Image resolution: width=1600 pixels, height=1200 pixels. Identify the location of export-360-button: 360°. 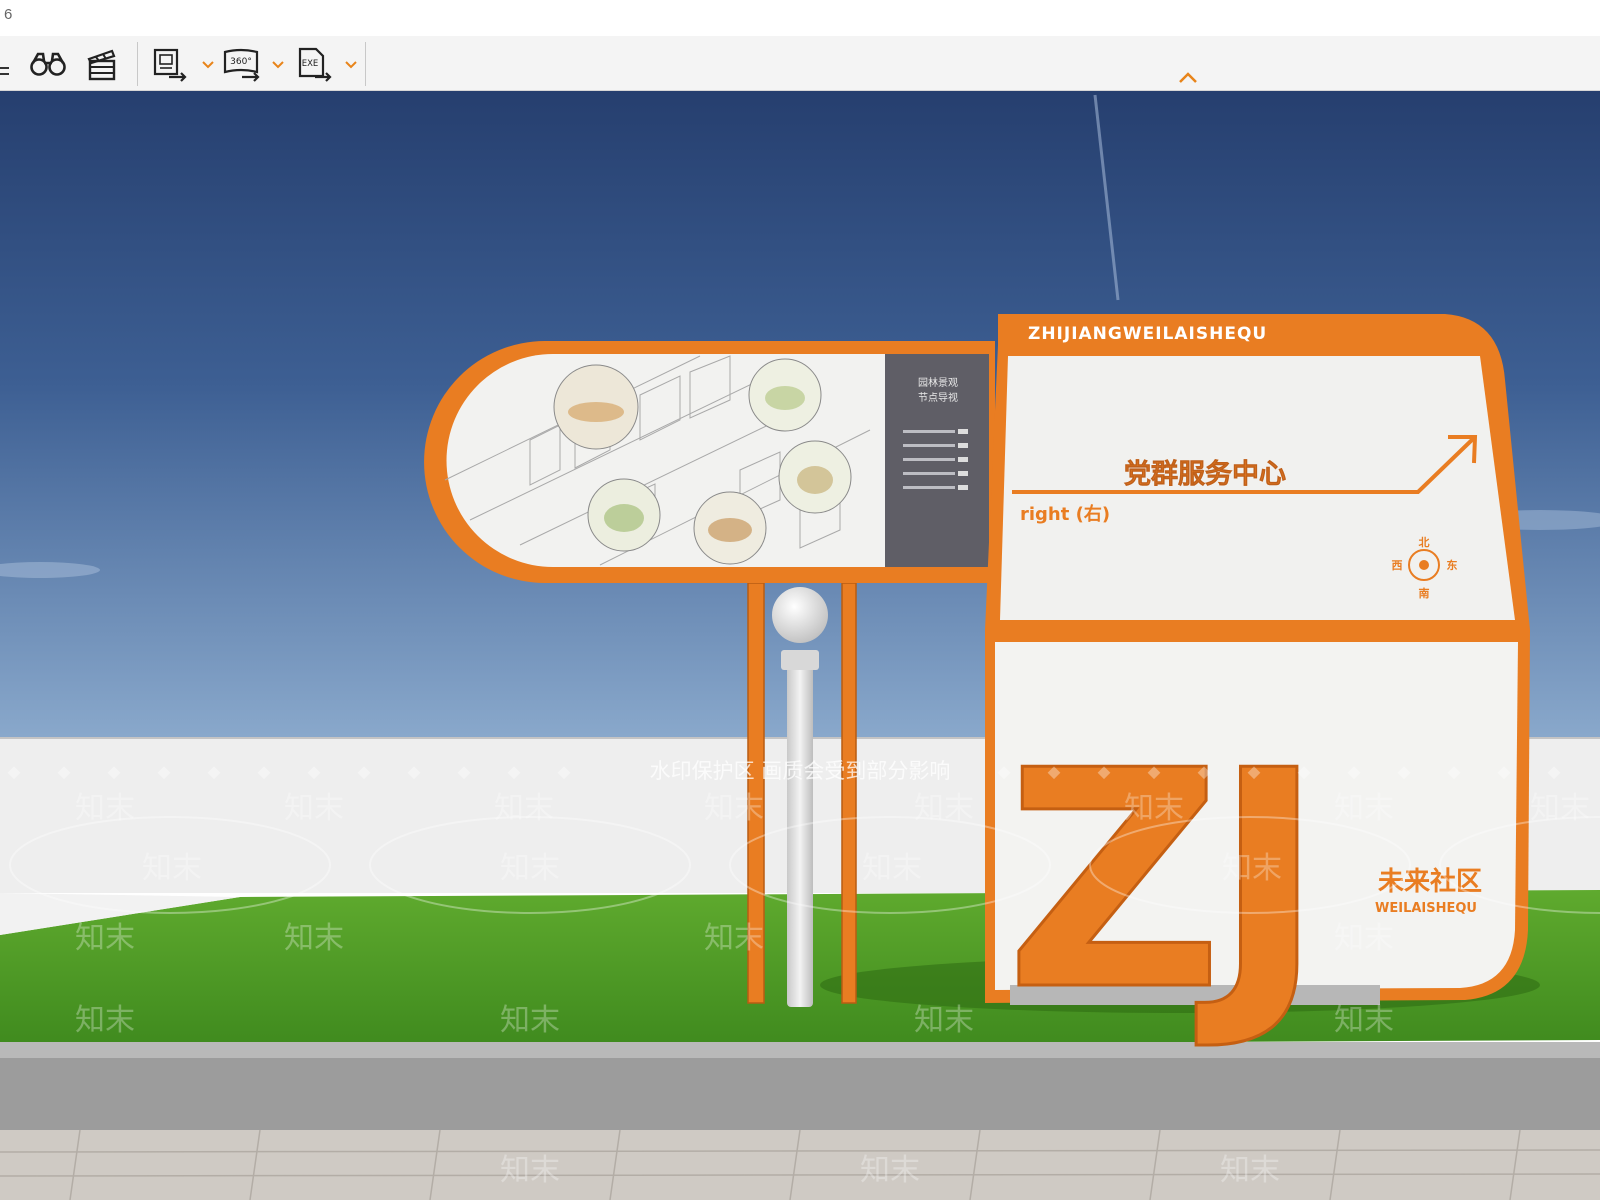
(242, 64).